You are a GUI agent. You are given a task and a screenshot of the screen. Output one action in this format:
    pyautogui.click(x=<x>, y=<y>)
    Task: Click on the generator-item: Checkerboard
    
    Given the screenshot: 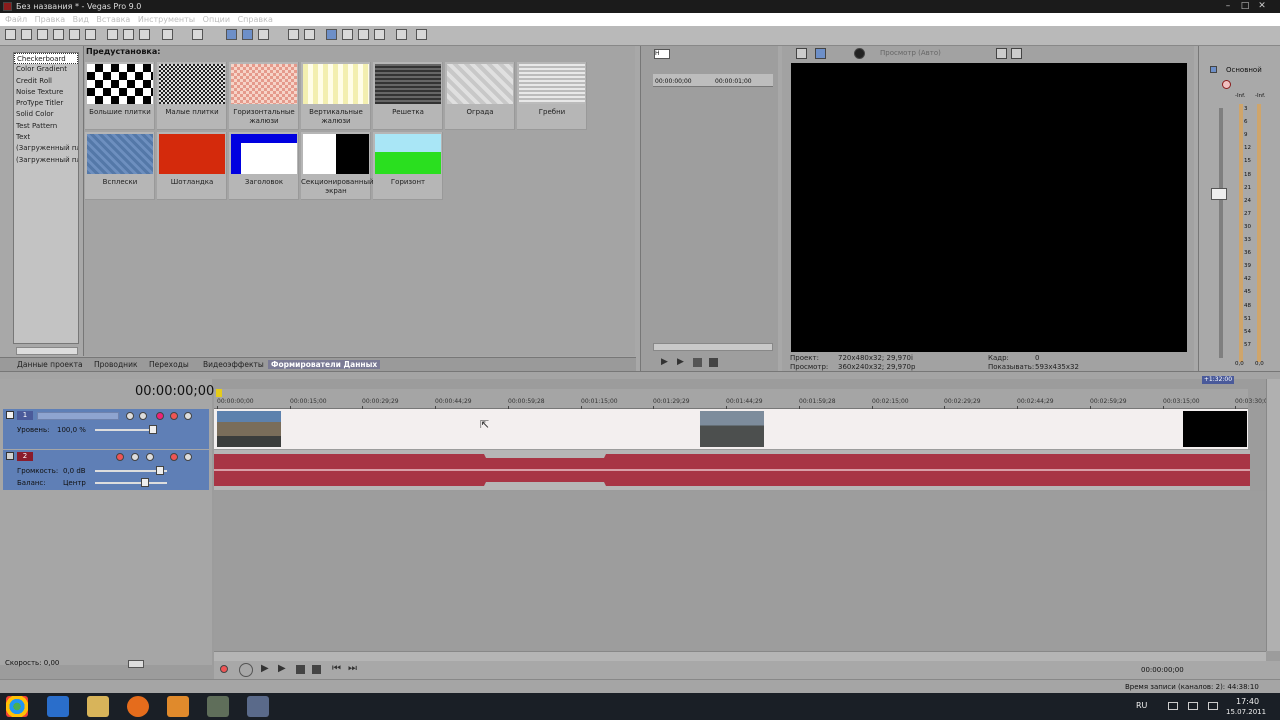 What is the action you would take?
    pyautogui.click(x=46, y=59)
    